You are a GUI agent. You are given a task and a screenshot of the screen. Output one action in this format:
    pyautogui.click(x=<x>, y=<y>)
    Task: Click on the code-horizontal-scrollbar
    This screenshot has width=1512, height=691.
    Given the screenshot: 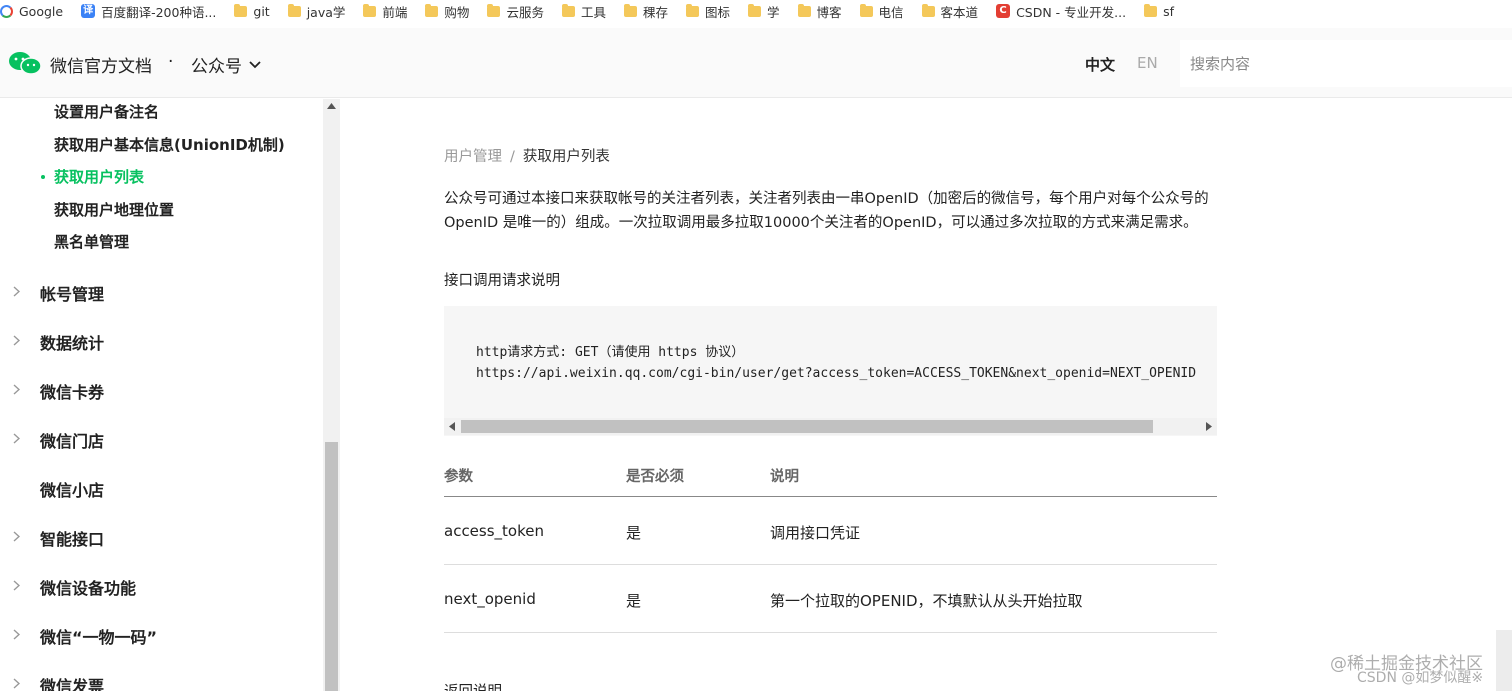 What is the action you would take?
    pyautogui.click(x=830, y=426)
    